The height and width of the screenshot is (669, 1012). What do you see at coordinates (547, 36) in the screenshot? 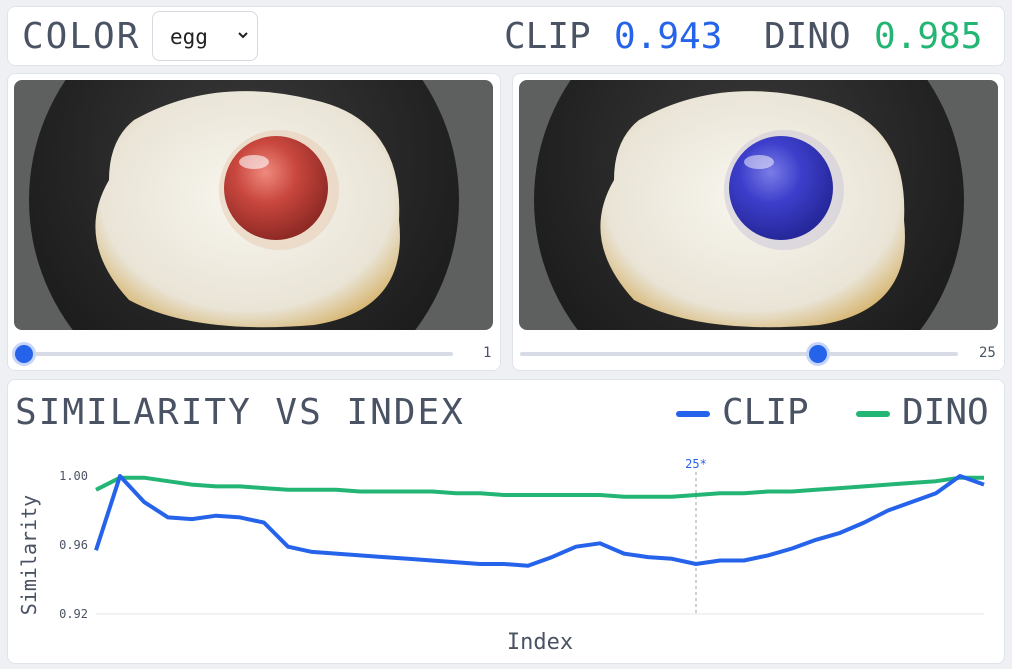
I see `clip-metric-label: CLIP` at bounding box center [547, 36].